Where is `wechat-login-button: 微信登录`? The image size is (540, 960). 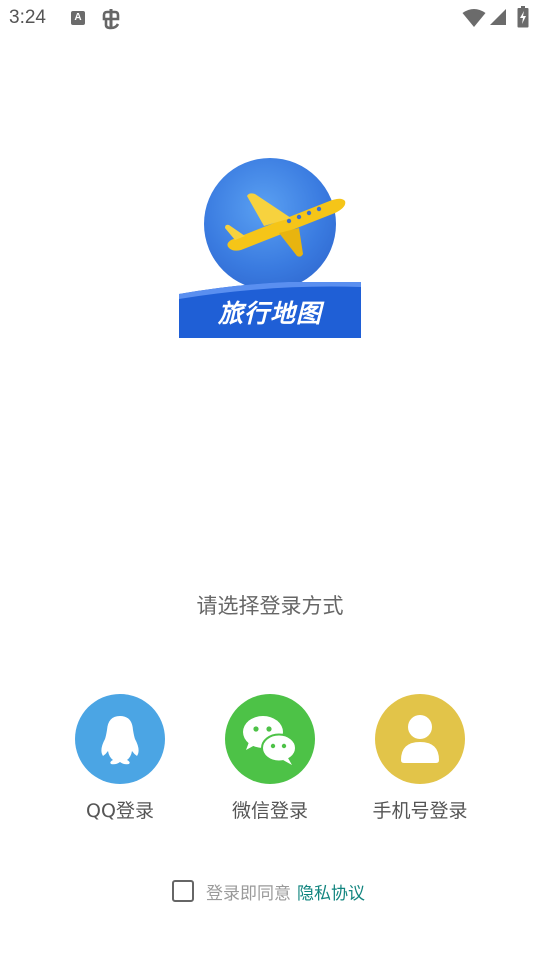
wechat-login-button: 微信登录 is located at coordinates (270, 759).